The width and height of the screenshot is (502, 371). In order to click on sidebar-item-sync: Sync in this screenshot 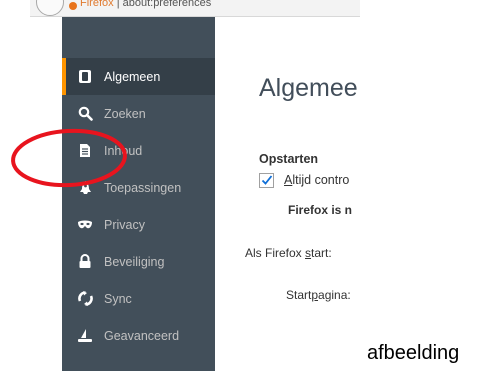, I will do `click(138, 298)`.